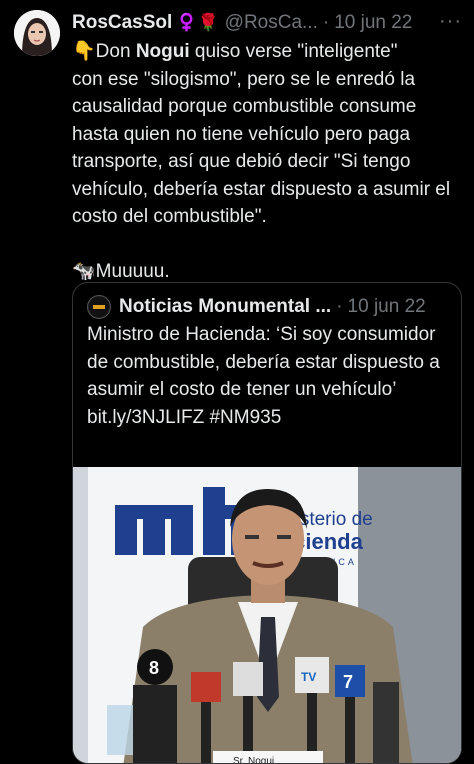  I want to click on news-logo-icon, so click(99, 307).